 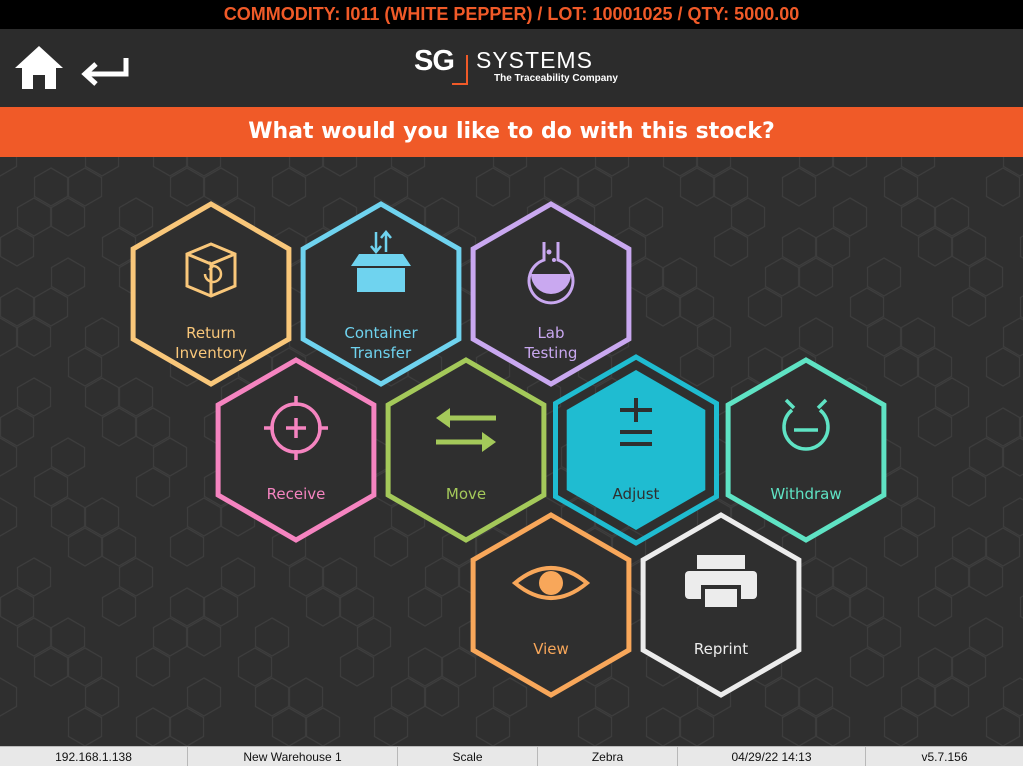 I want to click on return-inventory-label-line2: Inventory, so click(x=211, y=353).